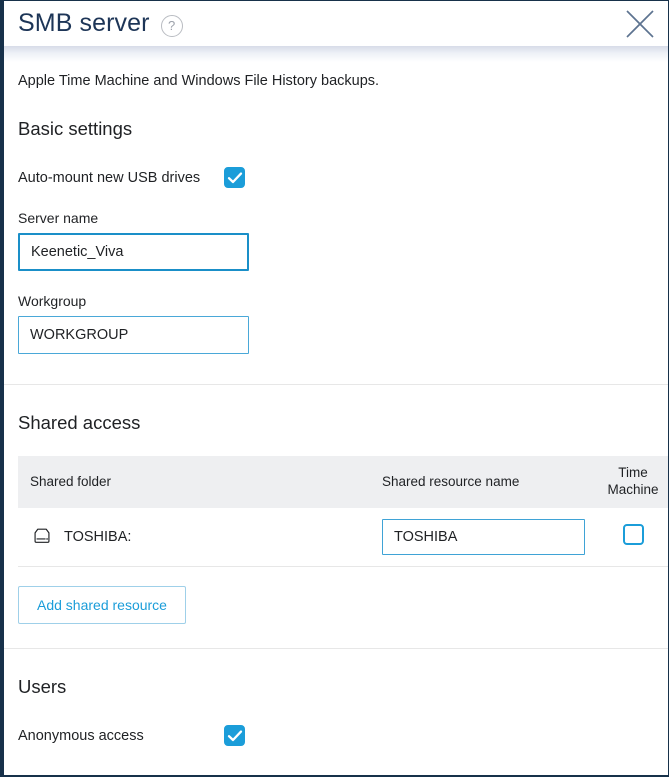  I want to click on table-body: TOSHIBA:, so click(343, 538).